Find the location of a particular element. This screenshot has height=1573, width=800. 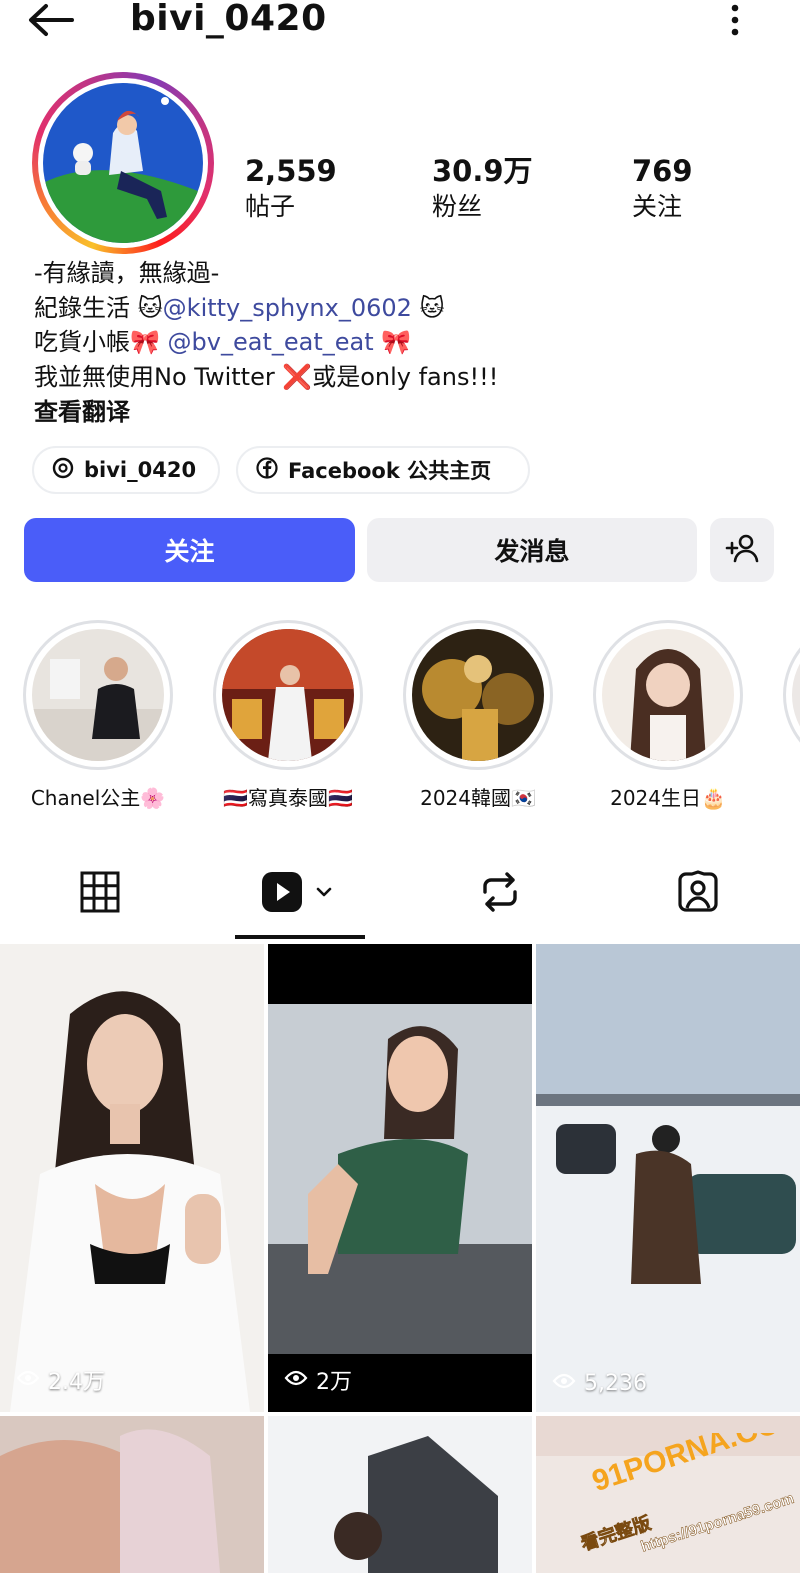

profile-tabs is located at coordinates (400, 894).